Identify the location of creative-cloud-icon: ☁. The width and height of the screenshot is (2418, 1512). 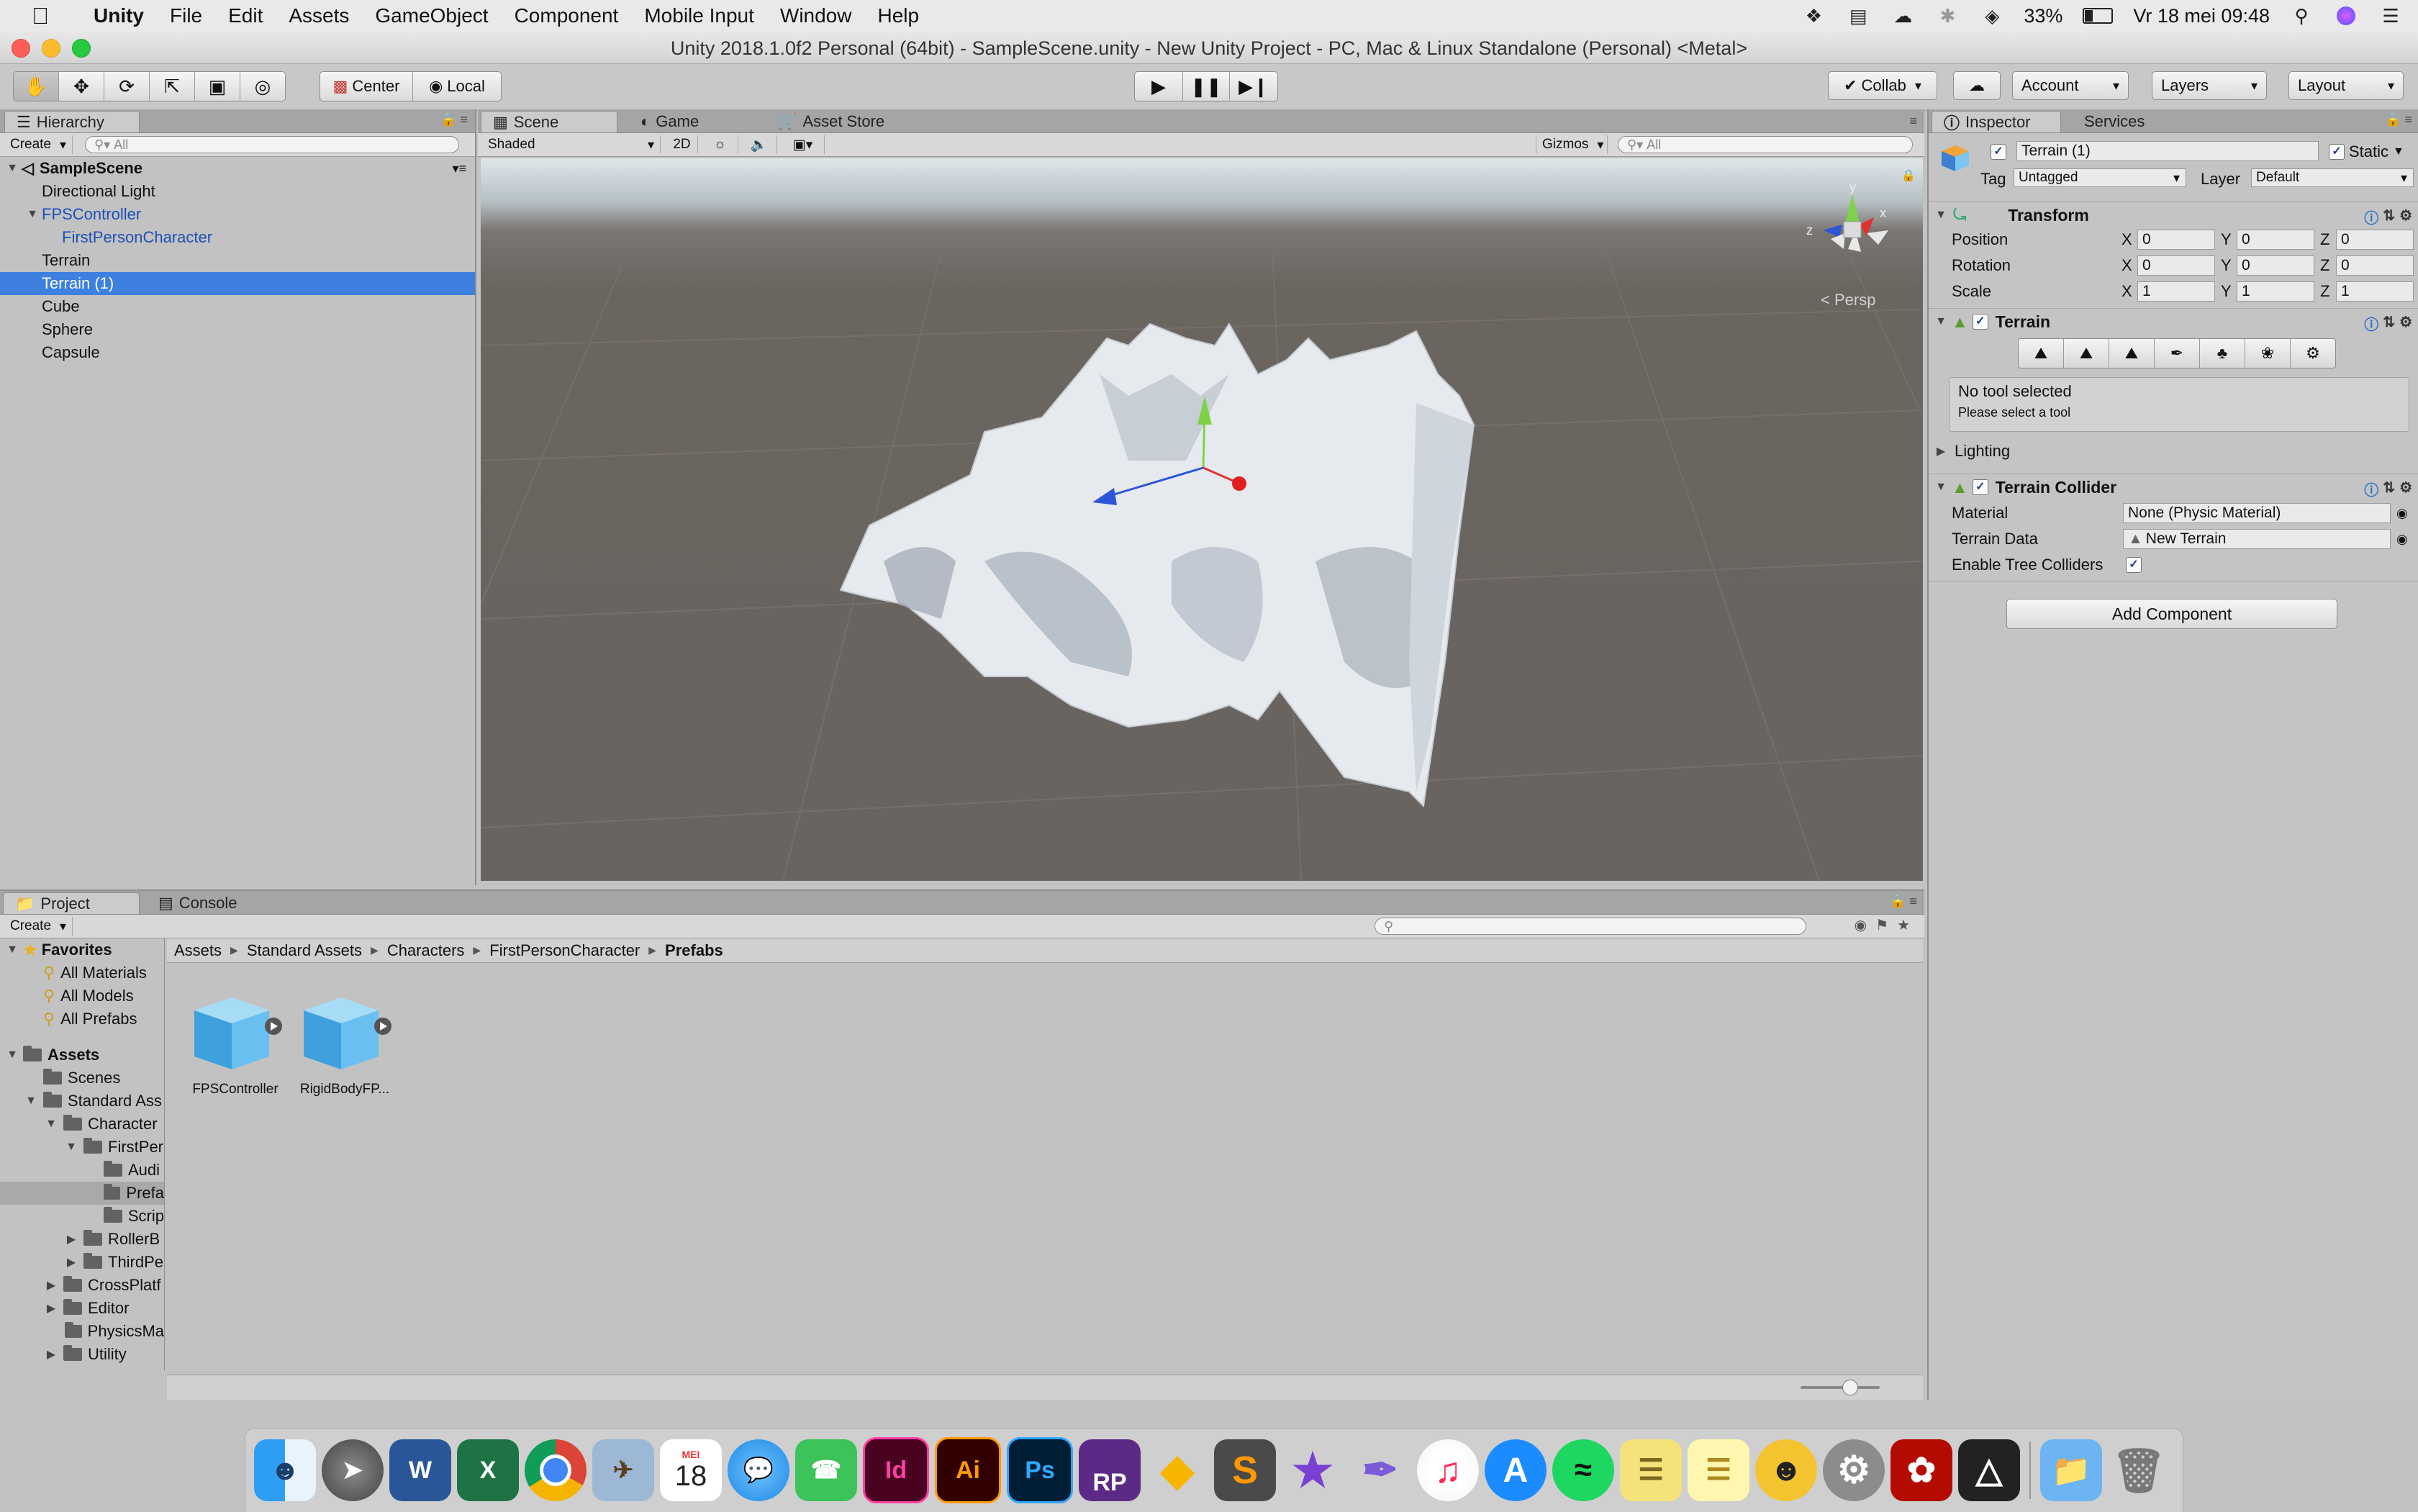
(1903, 16).